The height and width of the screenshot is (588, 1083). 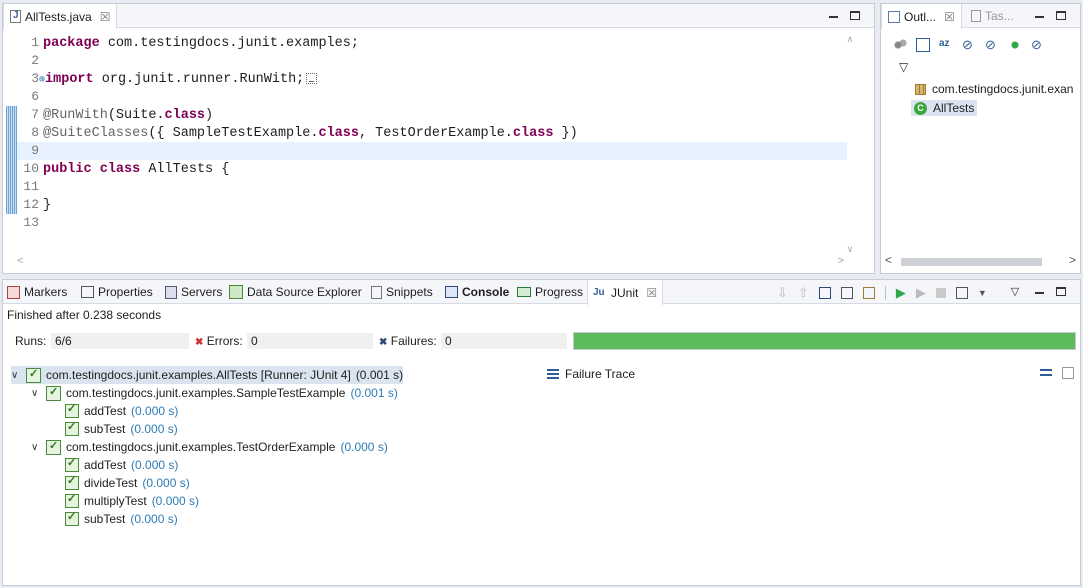 I want to click on finished-message: Finished after 0.238 seconds, so click(x=84, y=315).